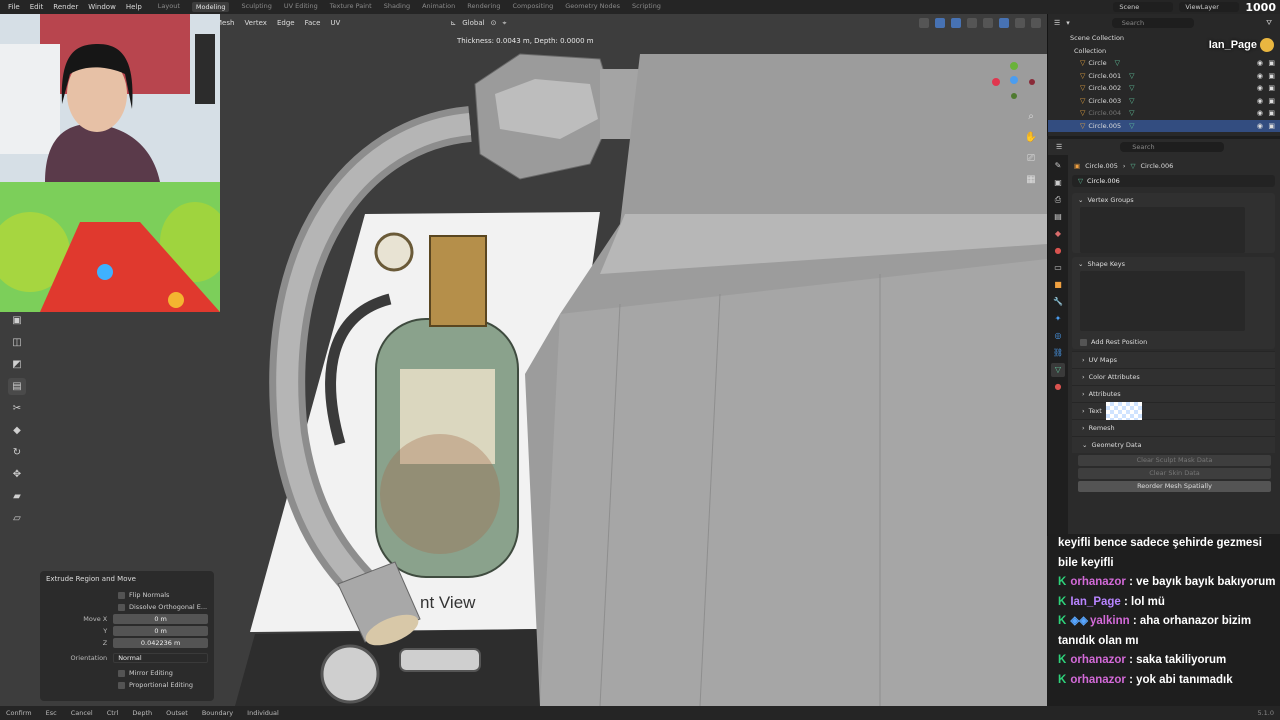  Describe the element at coordinates (160, 658) in the screenshot. I see `orientation-select: Normal` at that location.